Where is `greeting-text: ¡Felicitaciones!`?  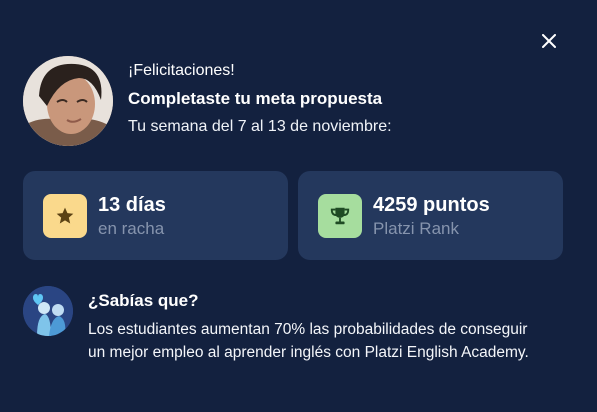 greeting-text: ¡Felicitaciones! is located at coordinates (181, 70).